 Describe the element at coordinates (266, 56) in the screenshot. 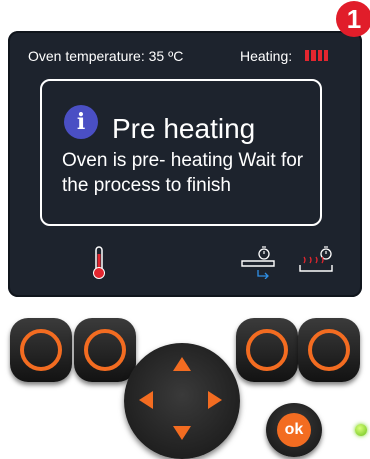

I see `heating-label: Heating:` at that location.